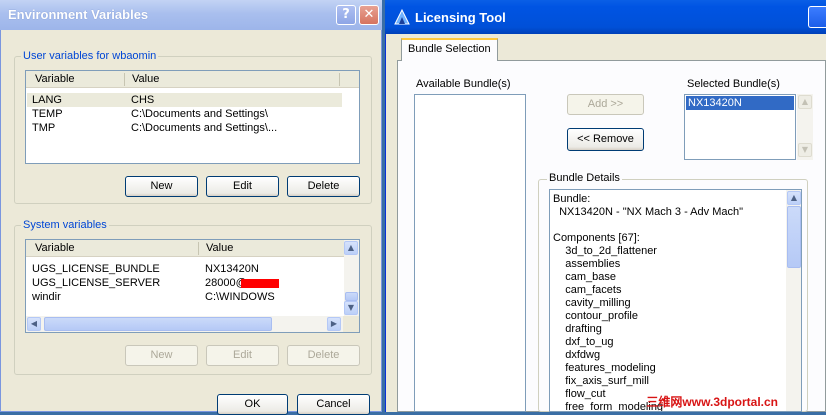 The image size is (826, 415). I want to click on details-line: 3d_to_2d_flattener, so click(605, 251).